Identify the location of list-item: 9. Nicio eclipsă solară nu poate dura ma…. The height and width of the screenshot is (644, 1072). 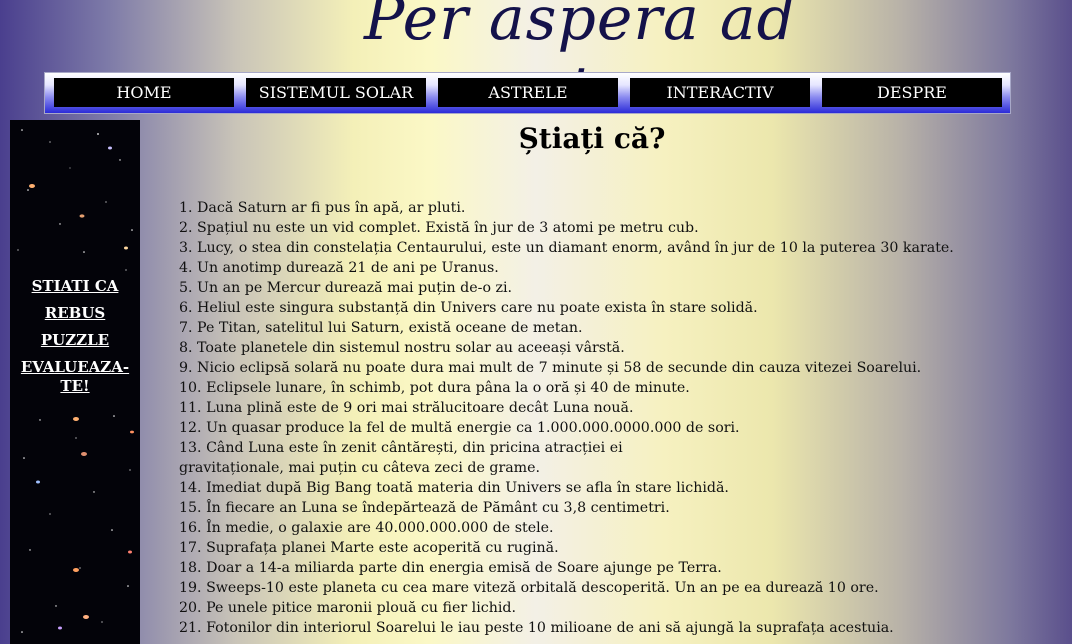
(550, 368).